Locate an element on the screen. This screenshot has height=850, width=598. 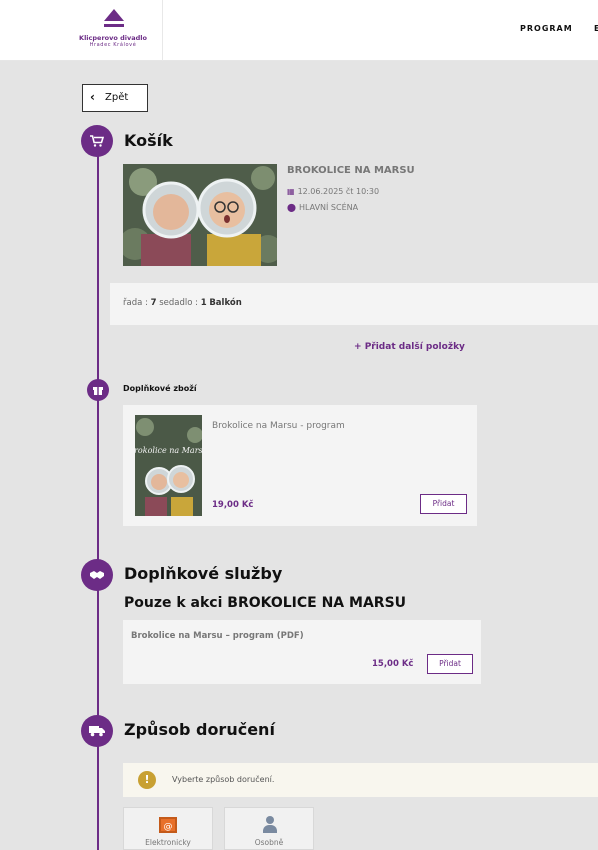
nav-item-program: PROGRAM is located at coordinates (546, 28).